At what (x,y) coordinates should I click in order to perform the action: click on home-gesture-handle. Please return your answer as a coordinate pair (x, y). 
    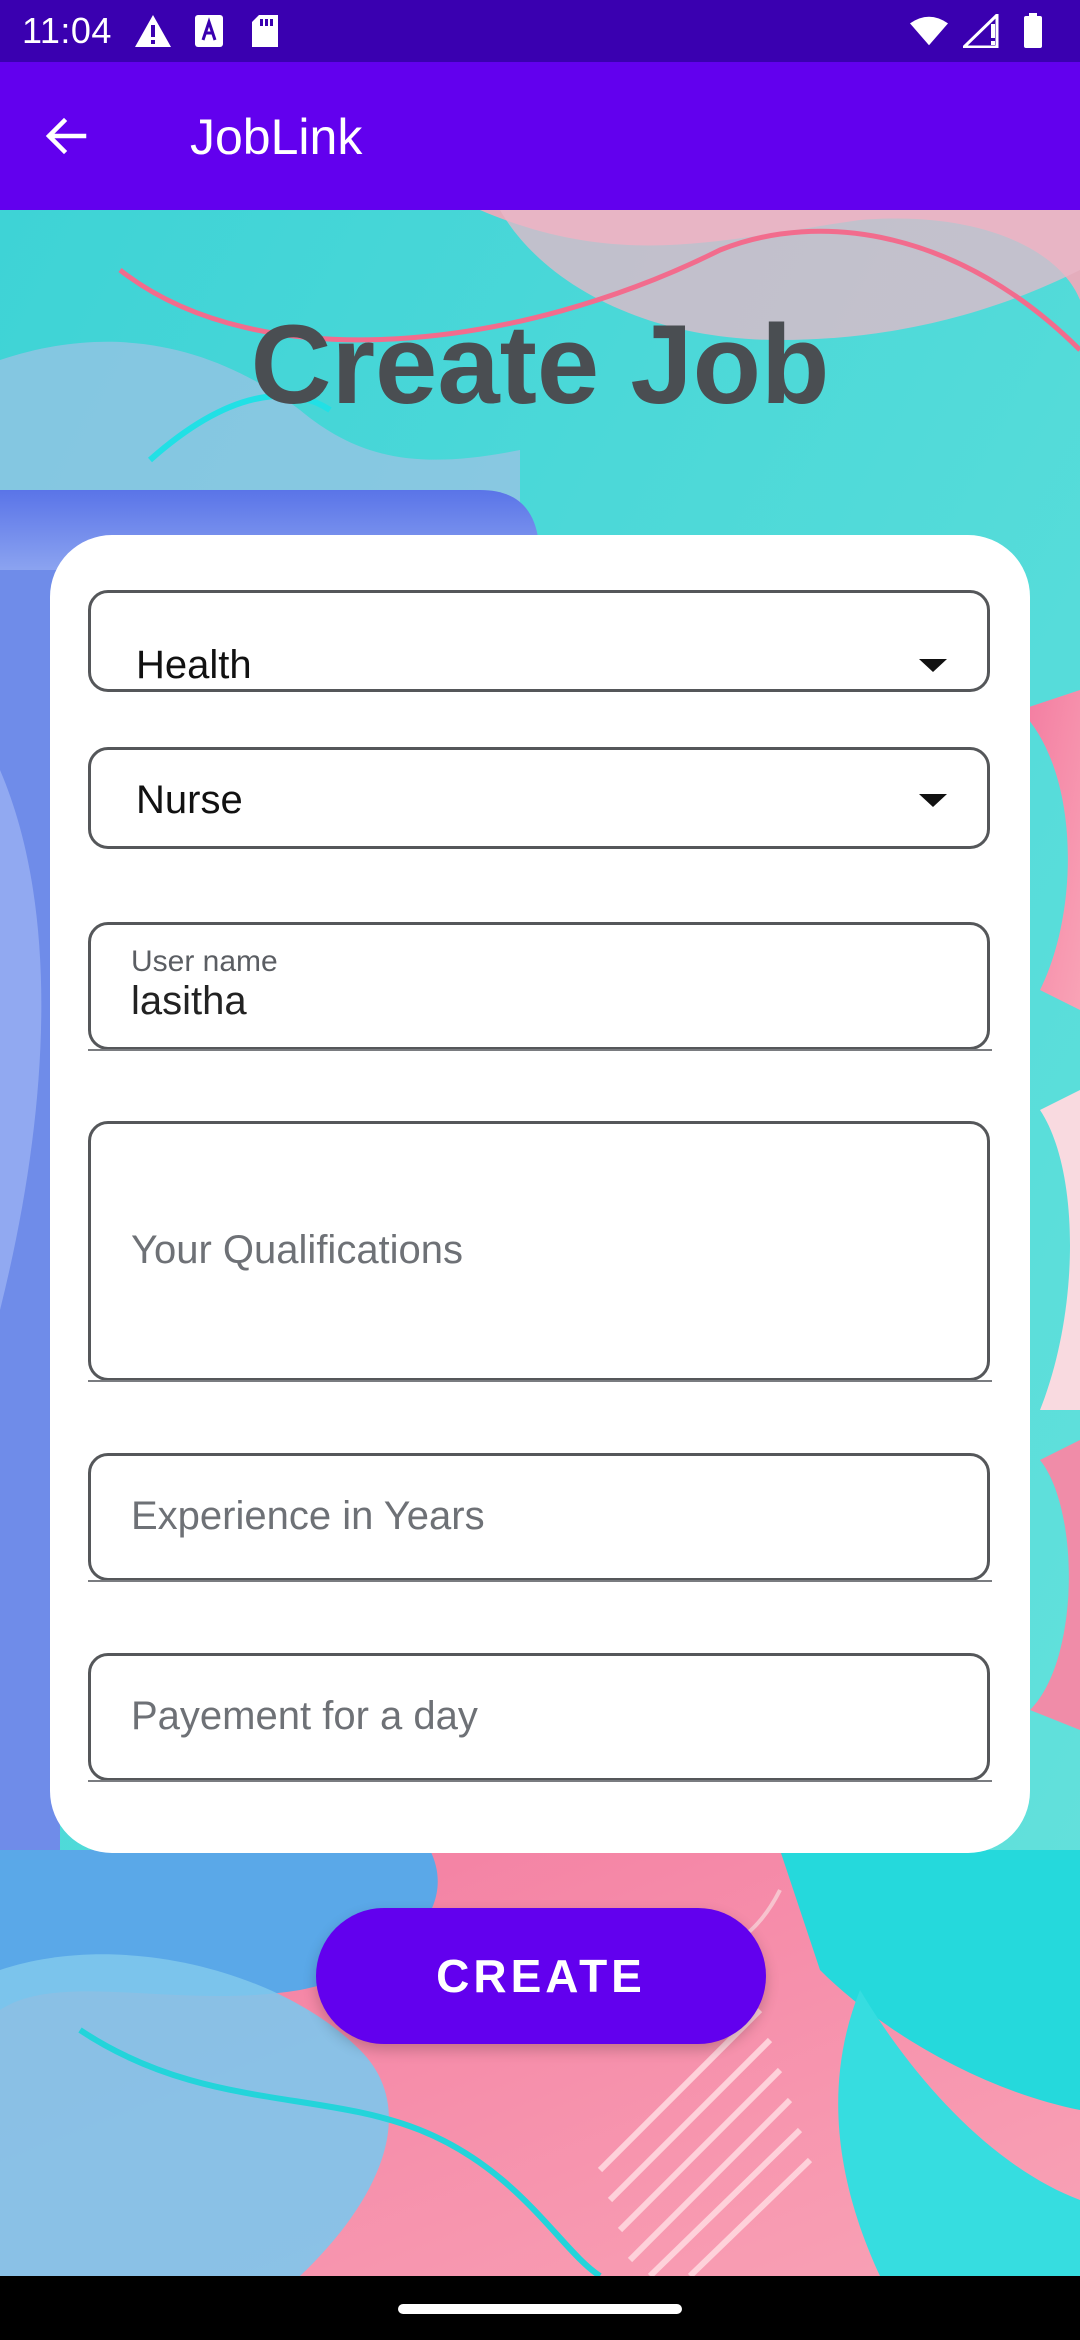
    Looking at the image, I should click on (540, 2309).